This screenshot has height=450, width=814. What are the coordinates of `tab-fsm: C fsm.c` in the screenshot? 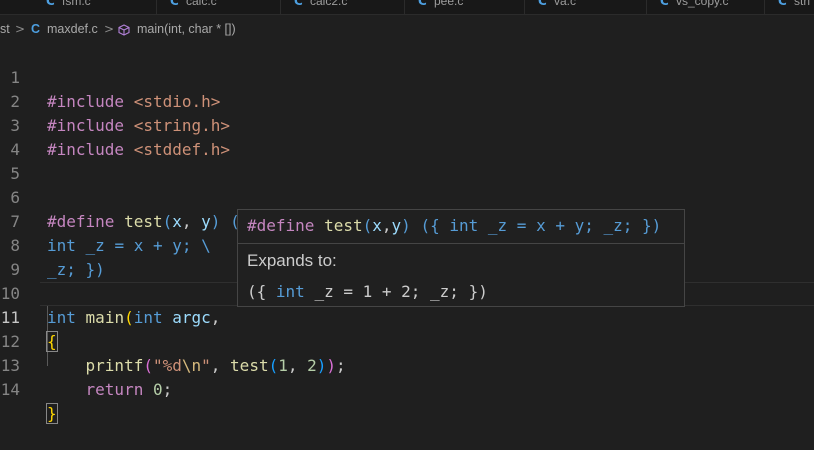 It's located at (94, 7).